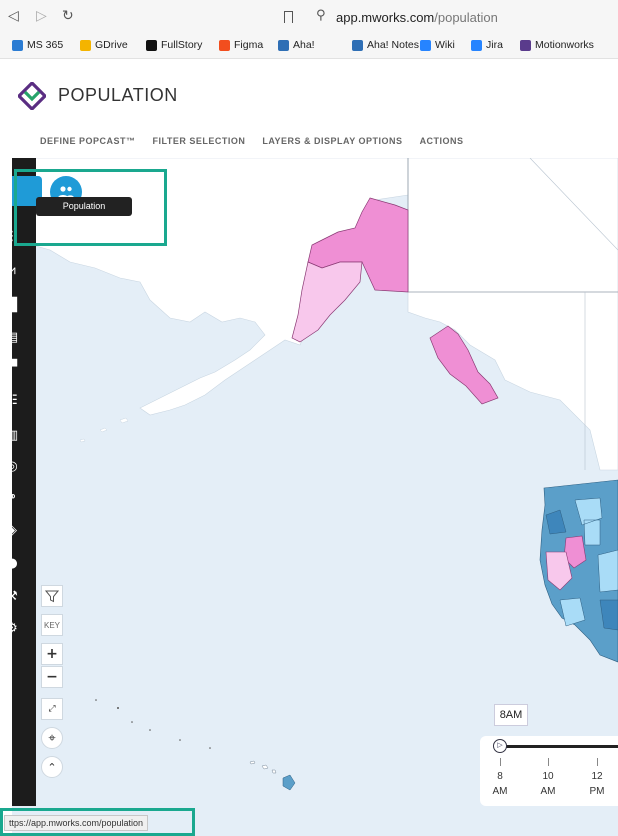 The width and height of the screenshot is (618, 836). I want to click on bookmark-item: MS 365, so click(37, 45).